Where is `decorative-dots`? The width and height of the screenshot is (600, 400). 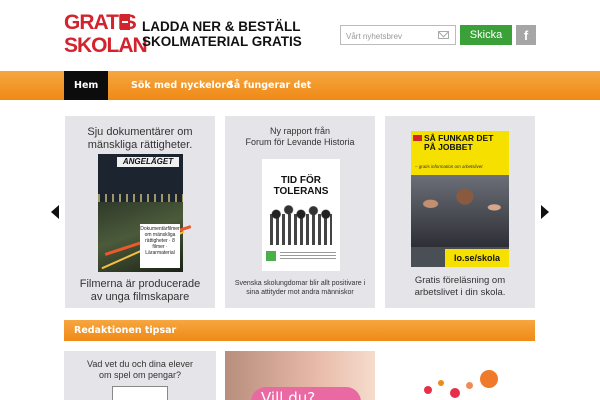 decorative-dots is located at coordinates (465, 384).